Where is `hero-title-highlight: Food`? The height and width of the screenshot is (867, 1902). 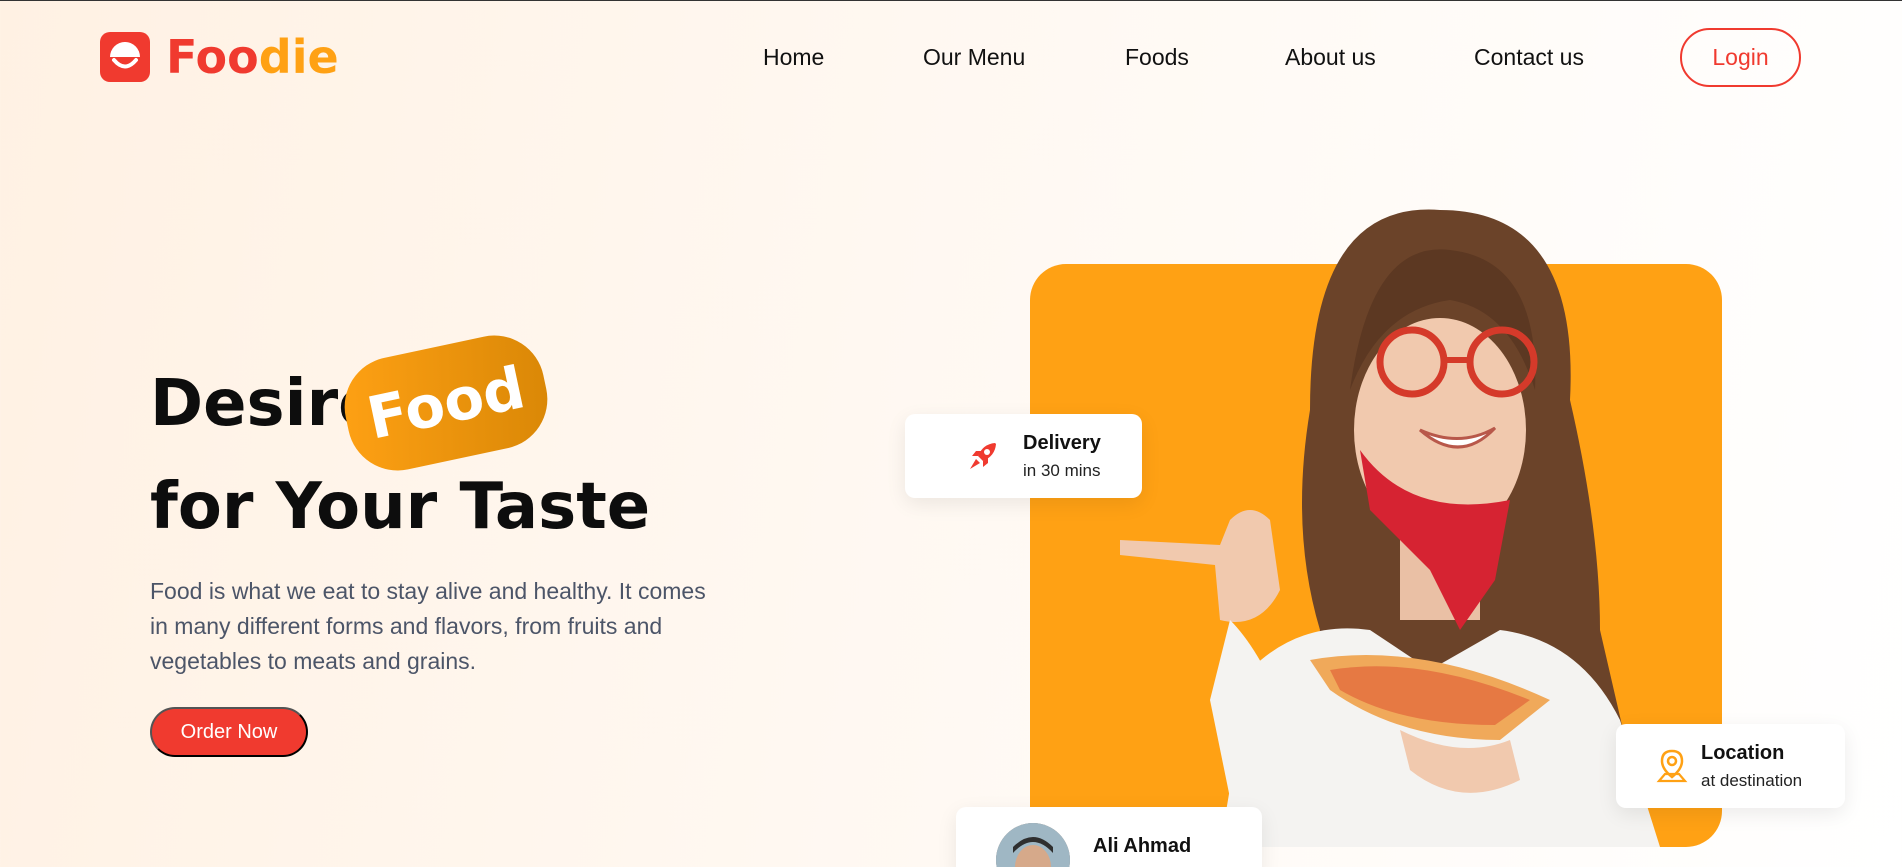 hero-title-highlight: Food is located at coordinates (446, 403).